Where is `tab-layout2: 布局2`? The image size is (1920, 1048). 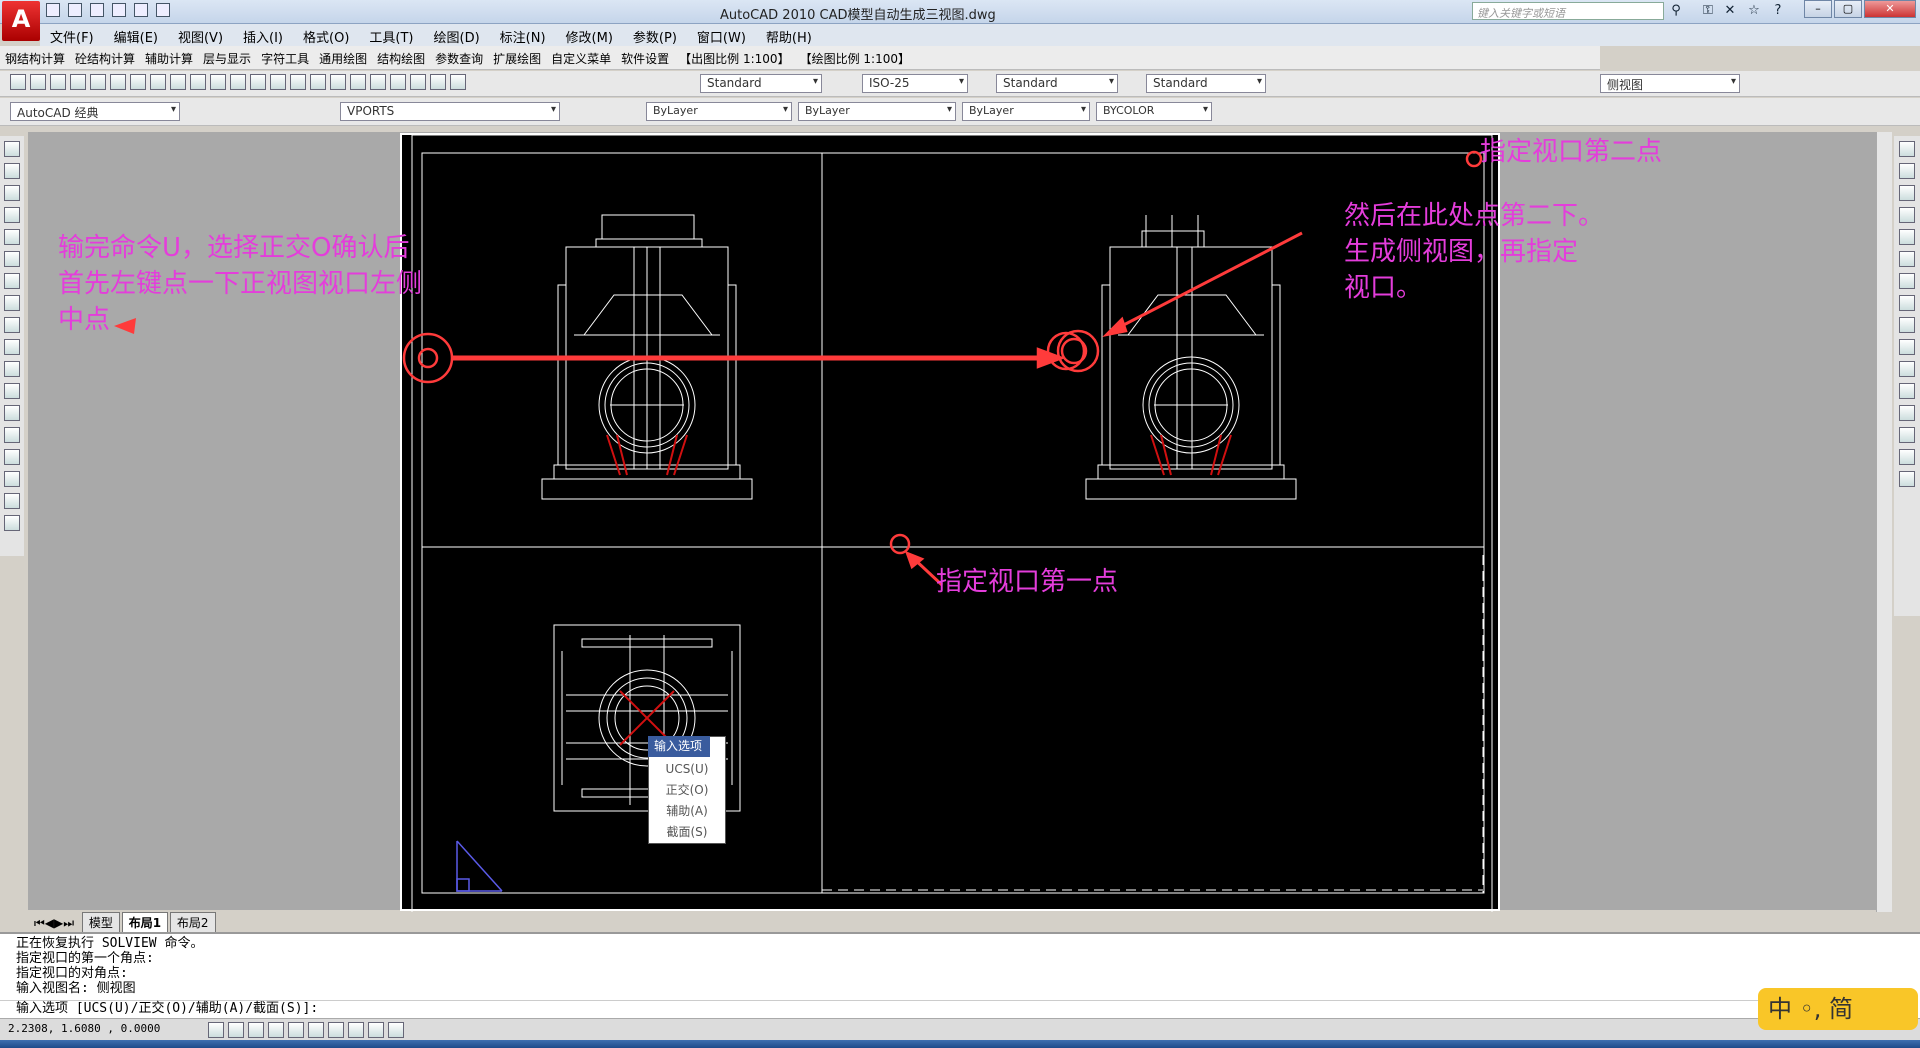 tab-layout2: 布局2 is located at coordinates (192, 922).